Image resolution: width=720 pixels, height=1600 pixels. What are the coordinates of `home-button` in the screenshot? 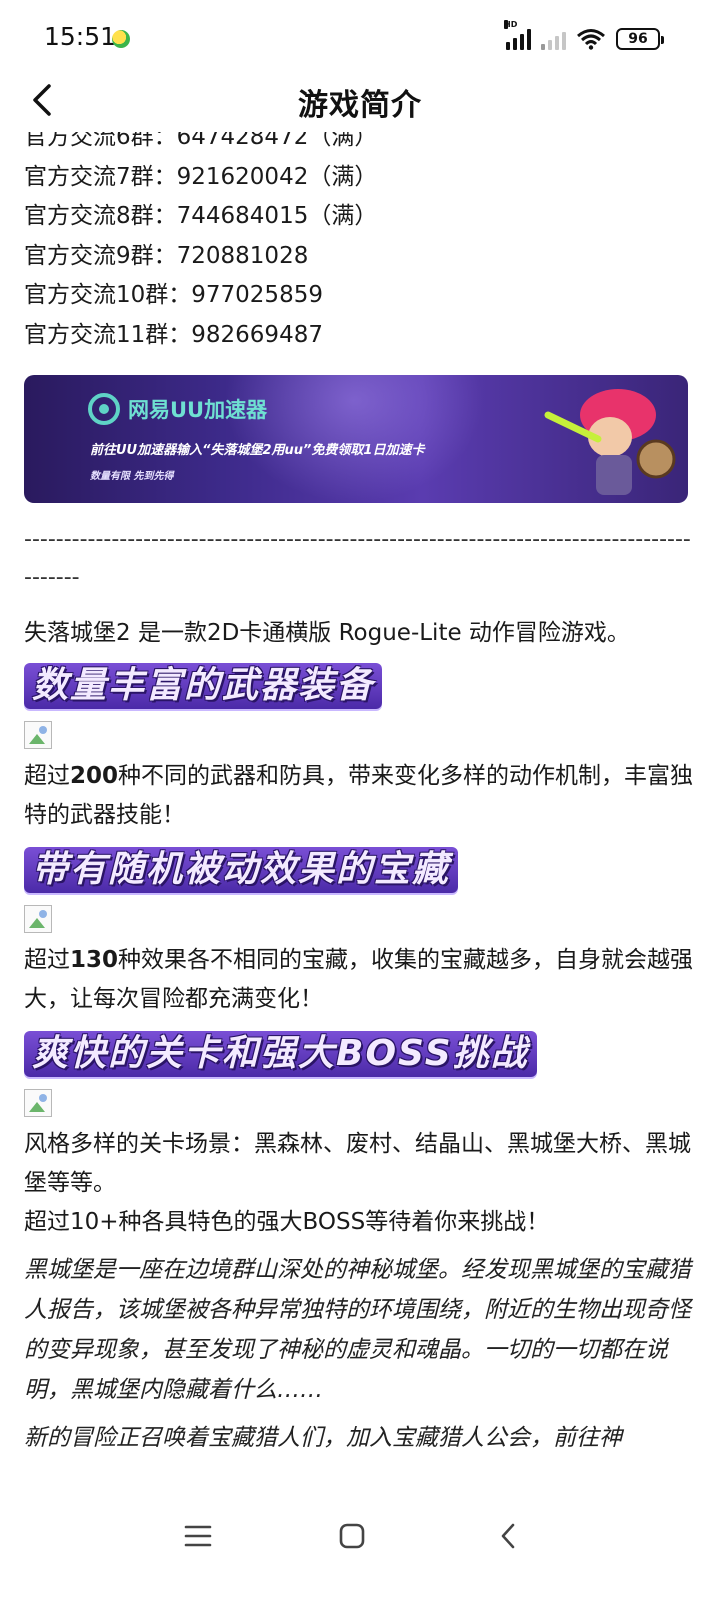 It's located at (352, 1536).